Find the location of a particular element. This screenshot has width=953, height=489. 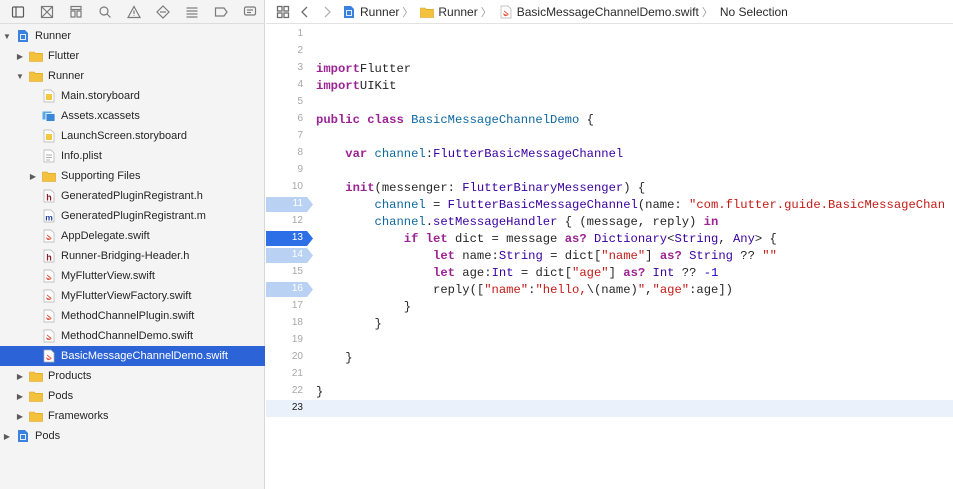

file-tree-label: MethodChannelDemo.swift is located at coordinates (127, 336).